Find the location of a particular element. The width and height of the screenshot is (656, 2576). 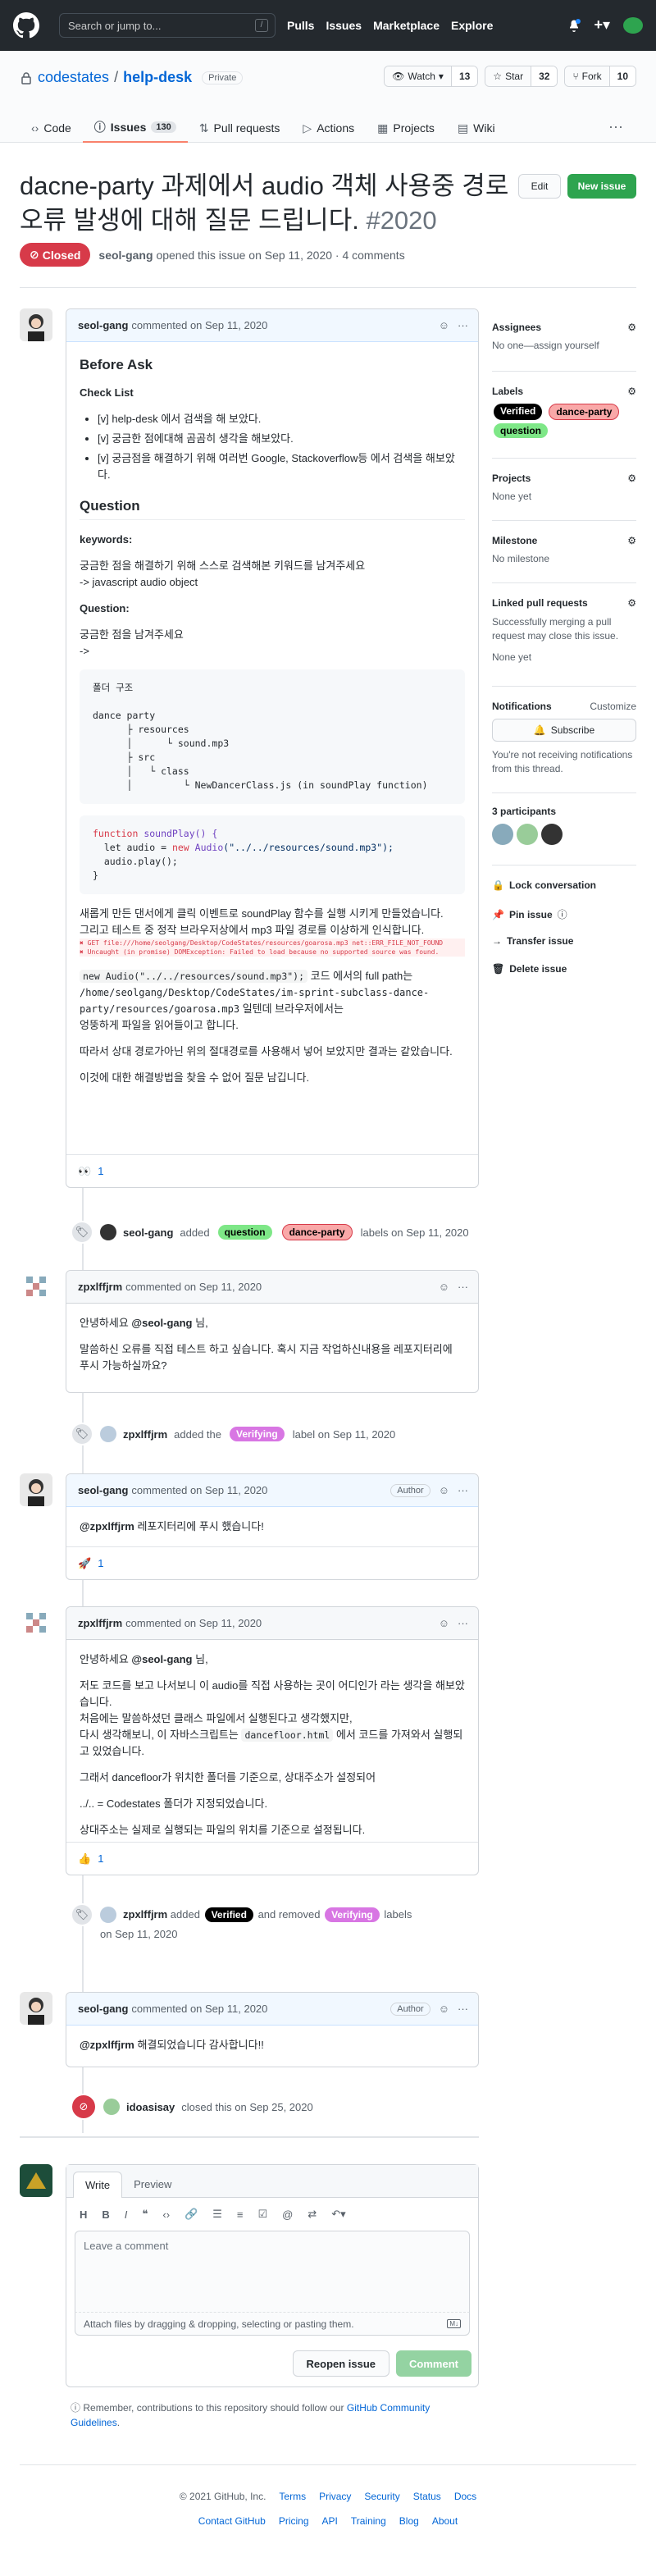

footer-link: API is located at coordinates (330, 2521).